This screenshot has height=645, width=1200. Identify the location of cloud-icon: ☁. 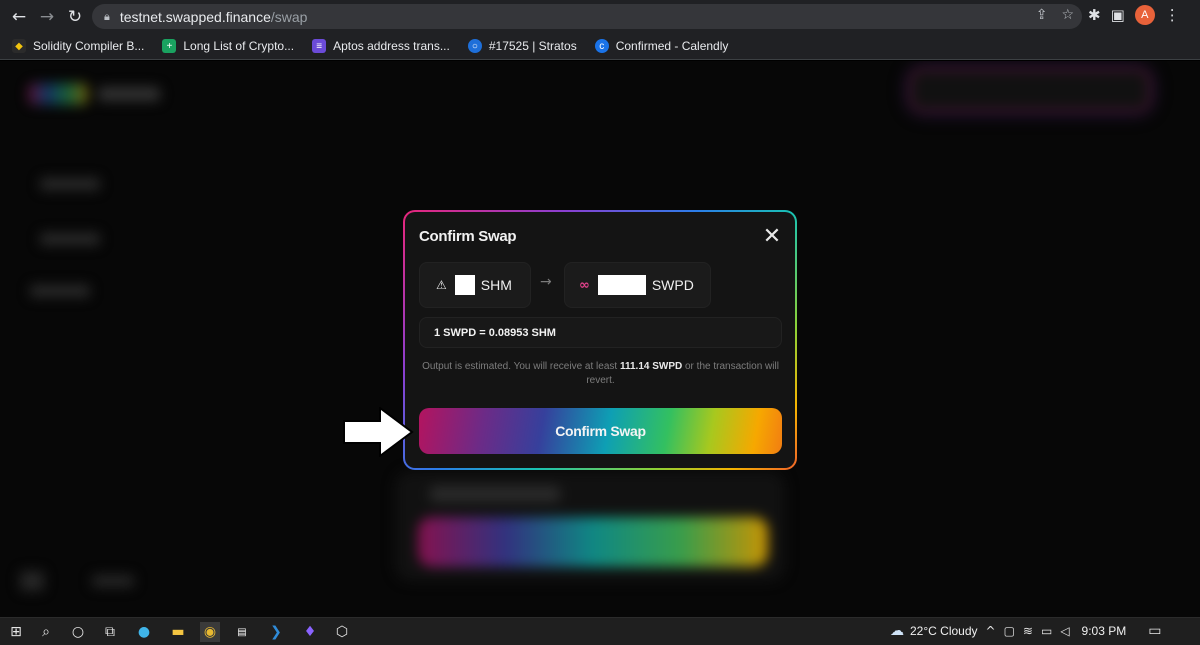
(897, 631).